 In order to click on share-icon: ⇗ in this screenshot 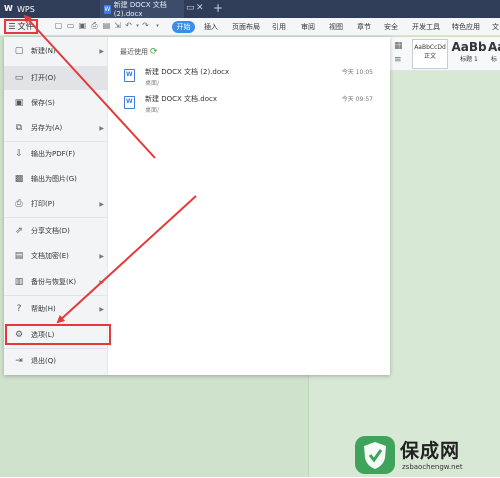, I will do `click(19, 231)`.